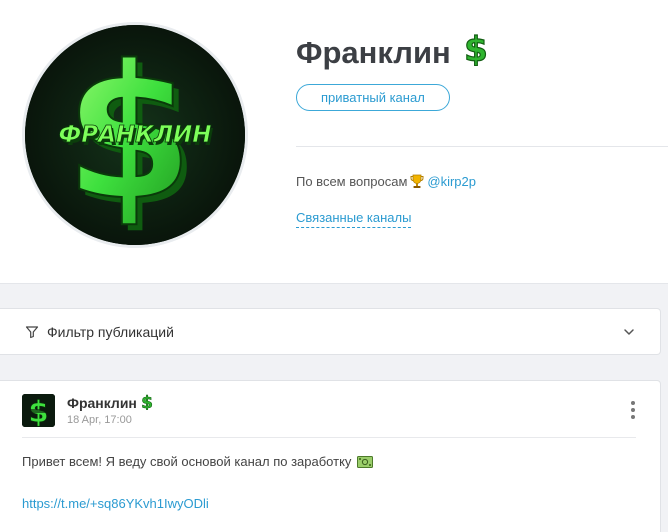  Describe the element at coordinates (32, 331) in the screenshot. I see `funnel-icon` at that location.